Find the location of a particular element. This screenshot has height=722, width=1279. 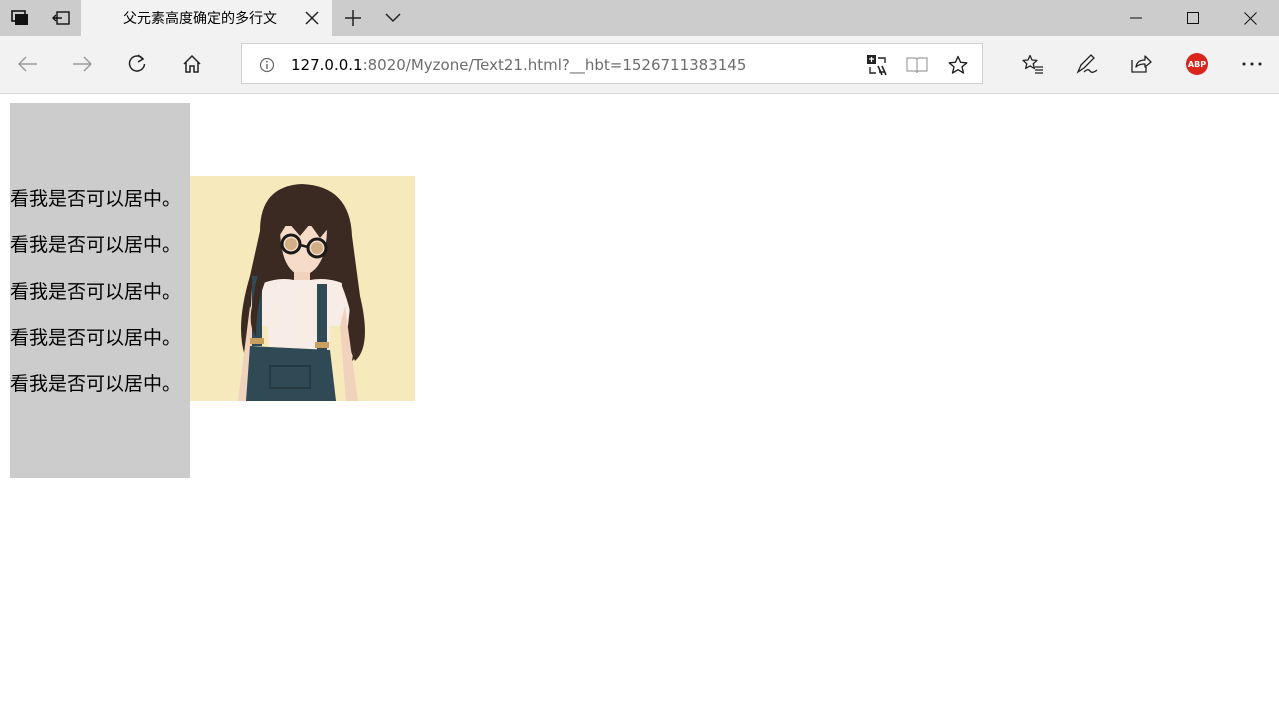

set-tabs-aside-icon is located at coordinates (61, 18).